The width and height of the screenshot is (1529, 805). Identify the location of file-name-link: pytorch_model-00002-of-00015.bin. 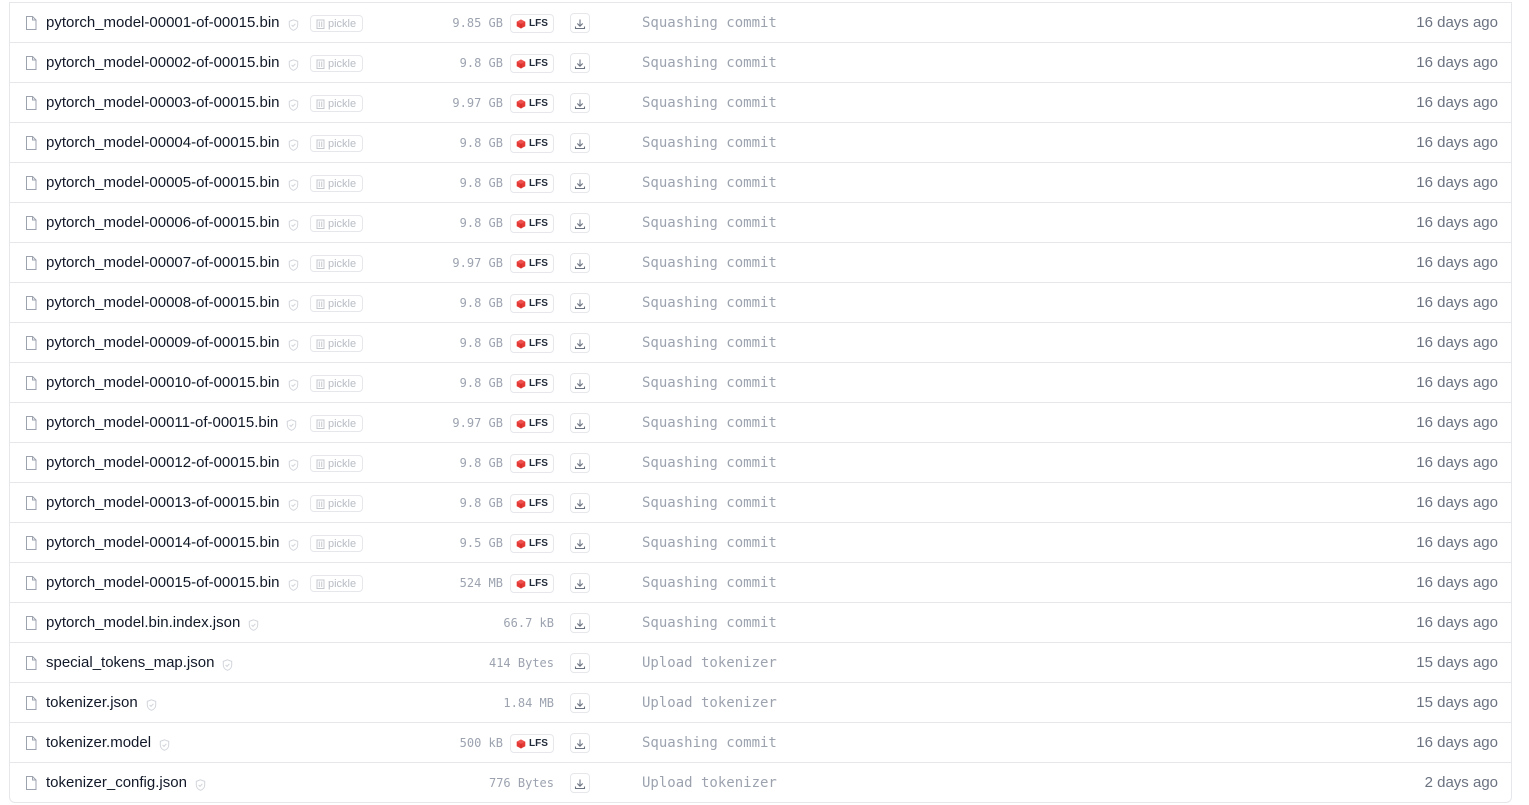
(172, 63).